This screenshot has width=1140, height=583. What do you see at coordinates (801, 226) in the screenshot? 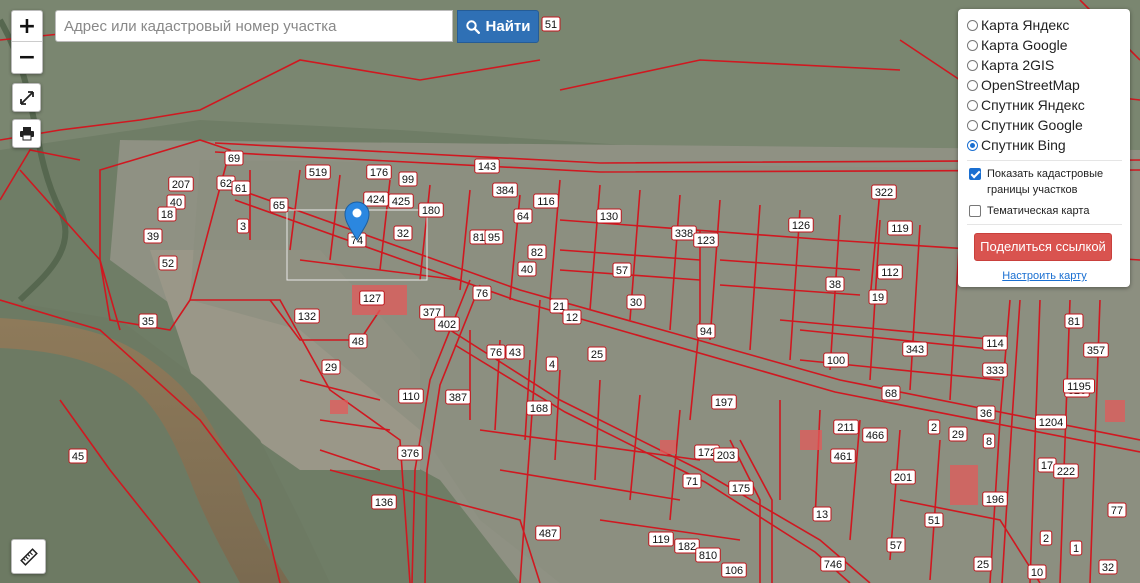
I see `parcel-number: 126` at bounding box center [801, 226].